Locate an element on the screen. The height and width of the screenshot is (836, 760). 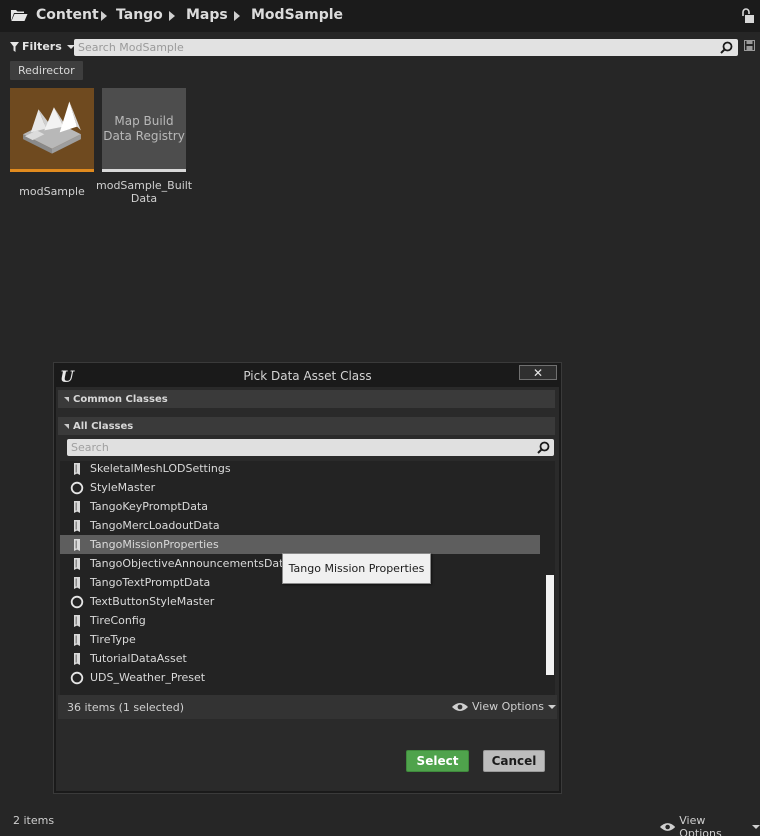
class-list-item: TextButtonStyleMaster is located at coordinates (300, 601).